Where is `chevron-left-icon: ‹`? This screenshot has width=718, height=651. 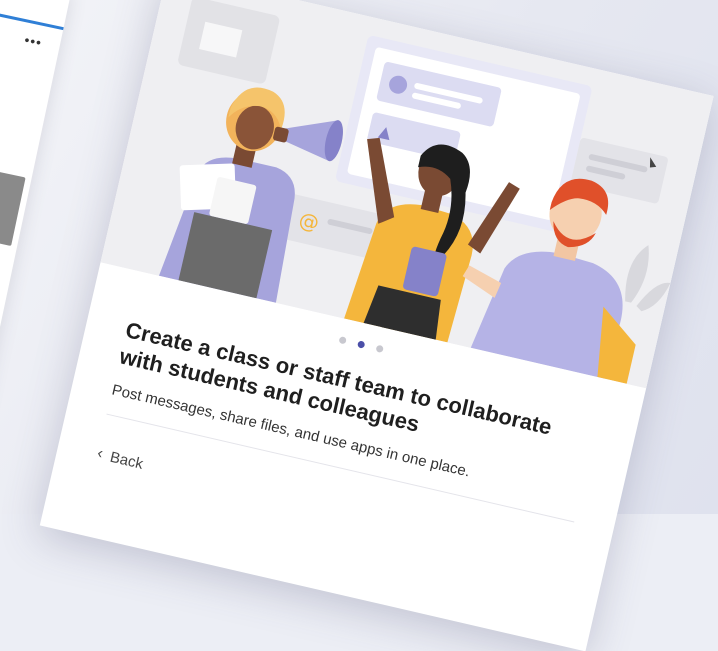 chevron-left-icon: ‹ is located at coordinates (100, 453).